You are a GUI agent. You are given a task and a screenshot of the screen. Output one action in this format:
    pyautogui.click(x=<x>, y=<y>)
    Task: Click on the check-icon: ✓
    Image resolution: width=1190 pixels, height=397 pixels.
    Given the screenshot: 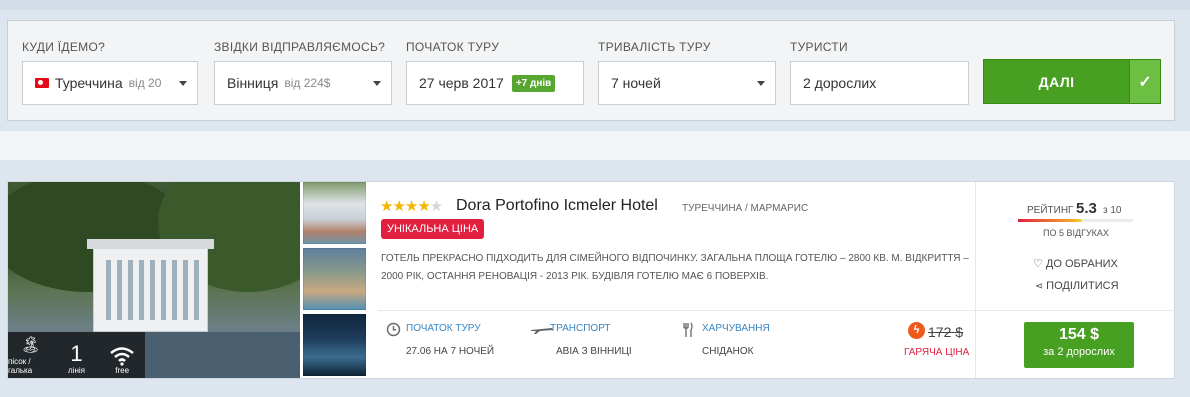 What is the action you would take?
    pyautogui.click(x=1144, y=81)
    